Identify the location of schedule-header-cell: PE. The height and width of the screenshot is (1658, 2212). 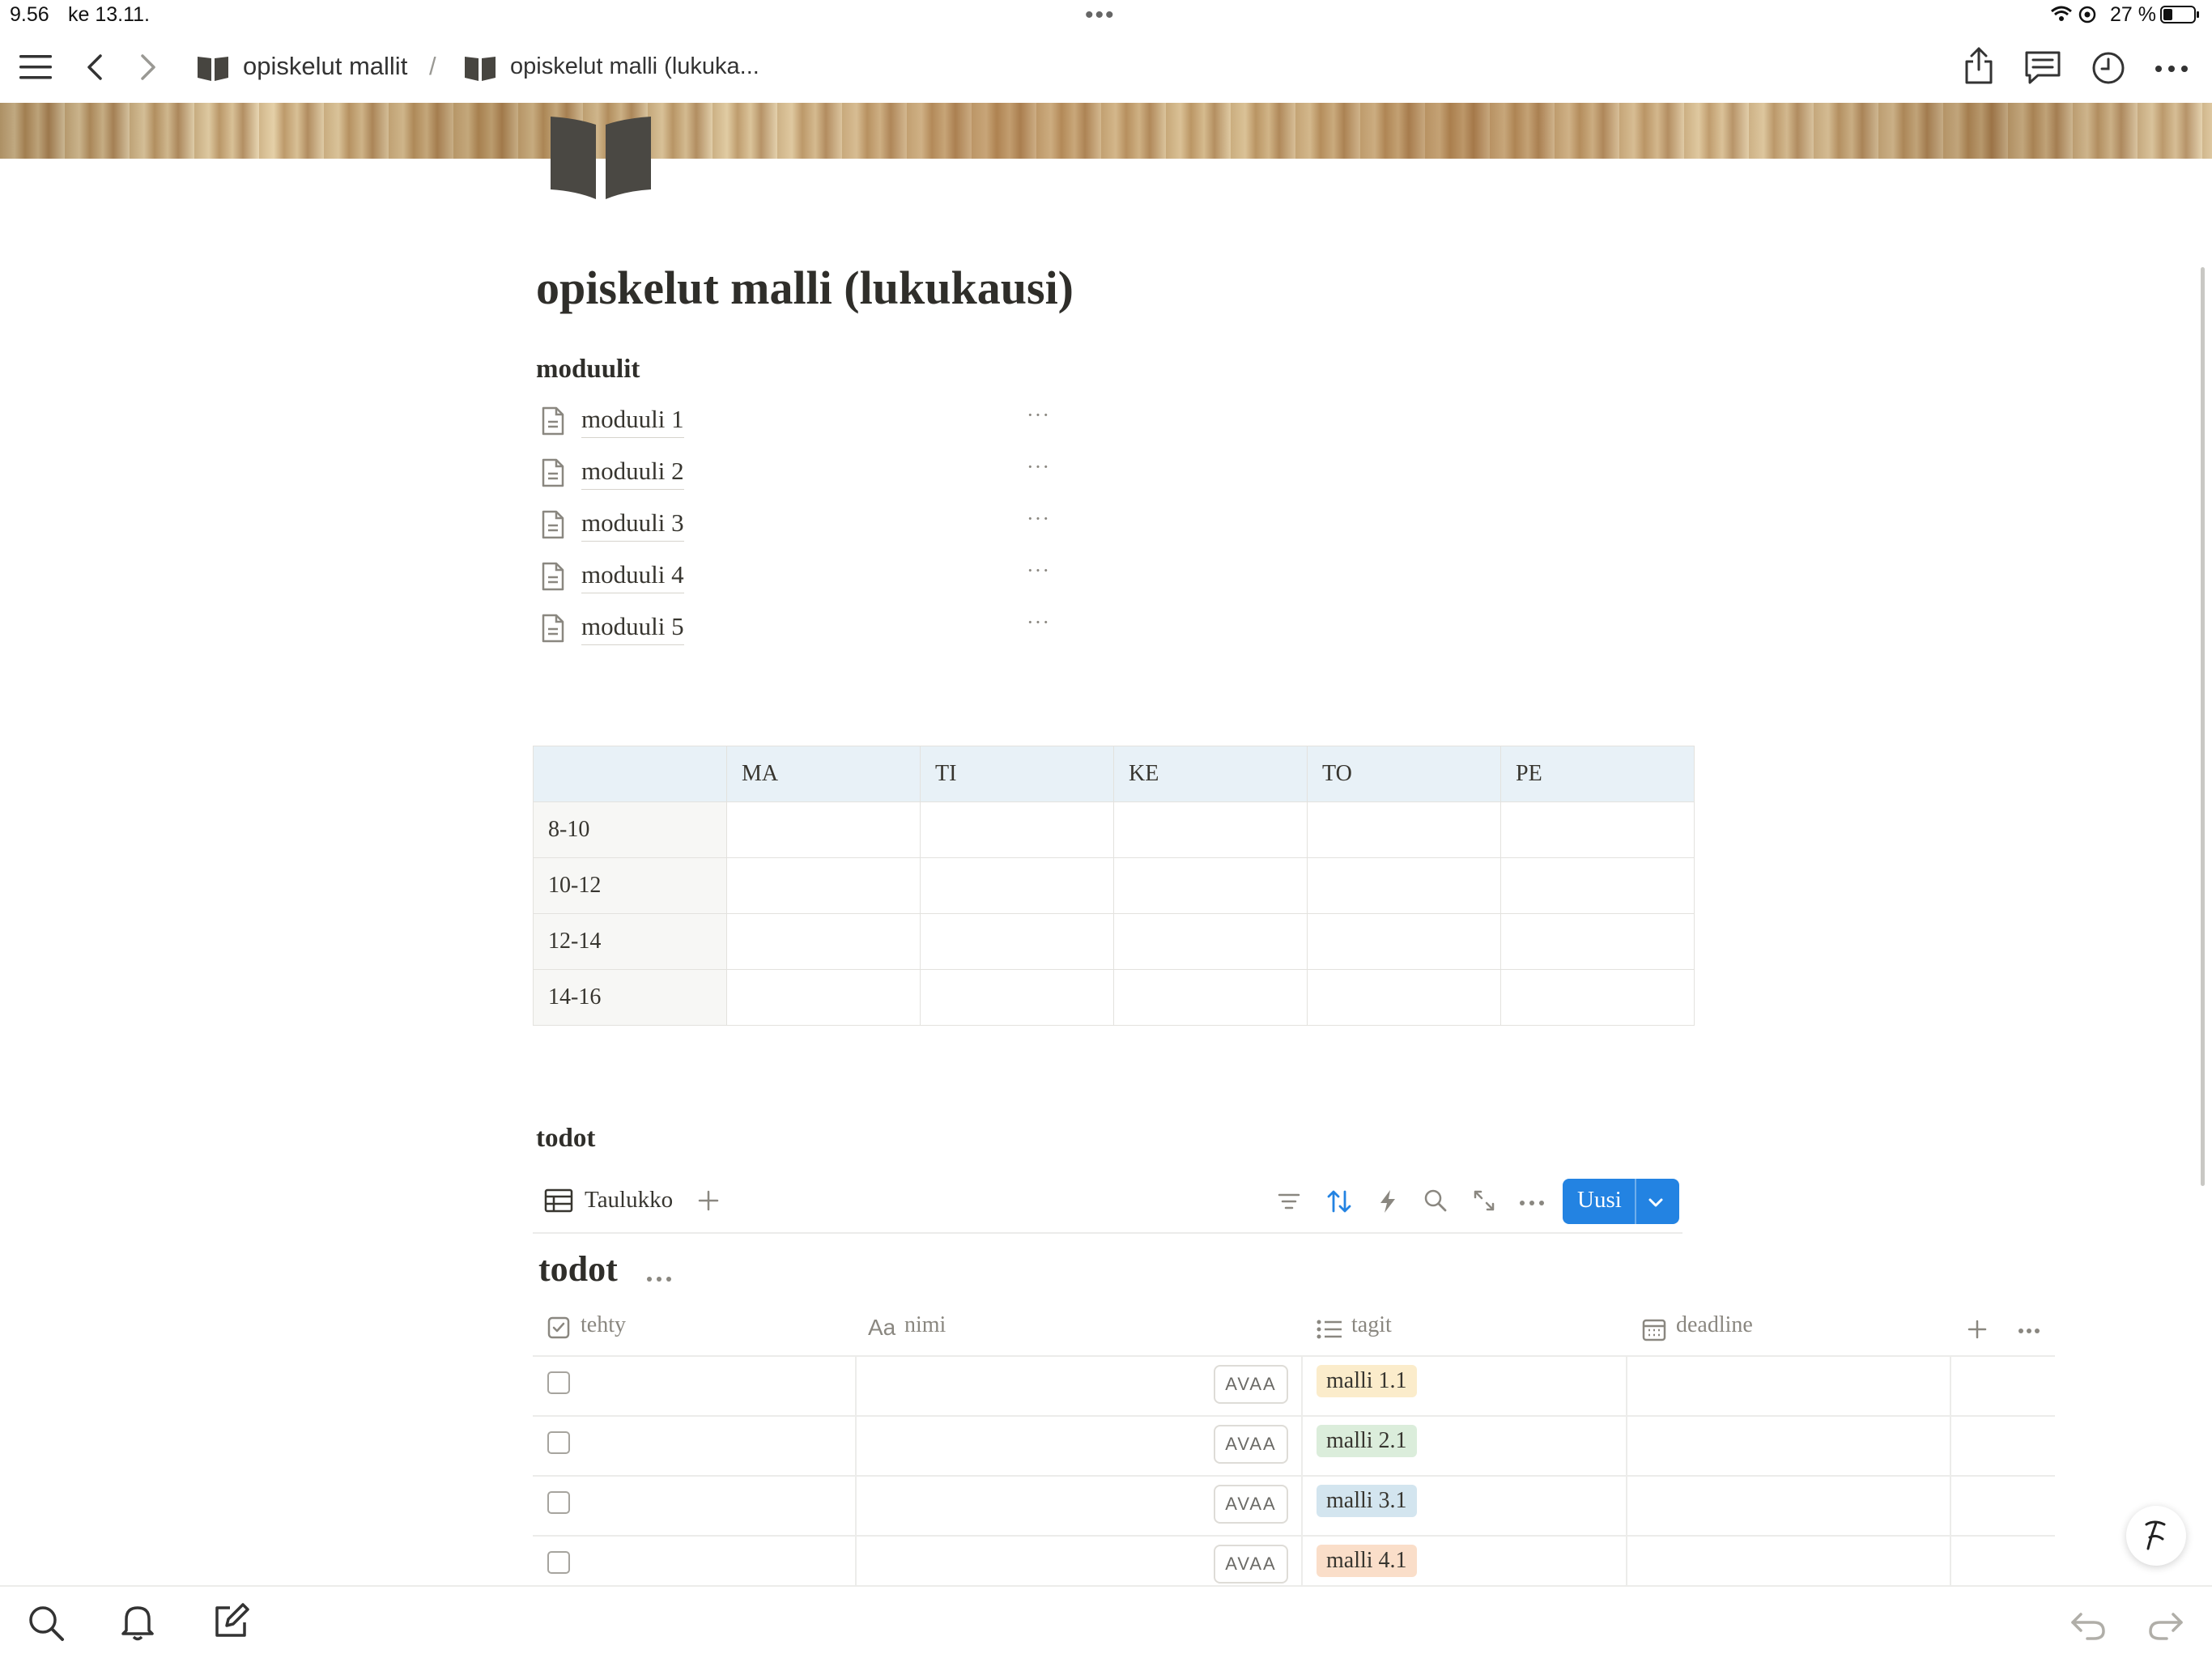
(1598, 774).